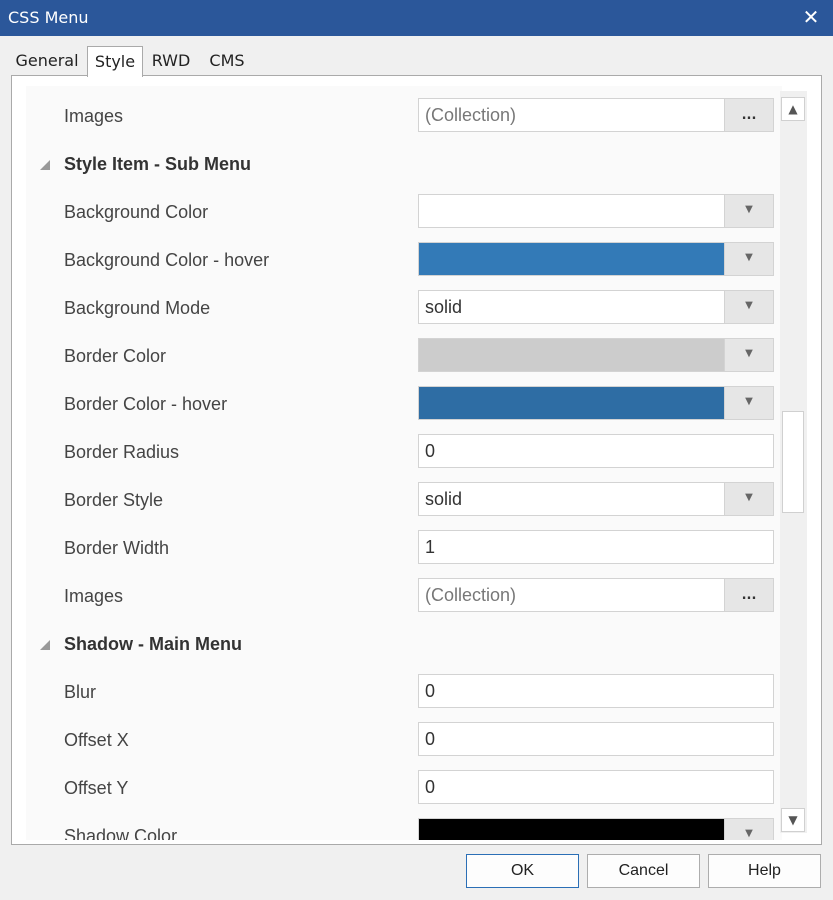 This screenshot has width=833, height=900. What do you see at coordinates (764, 871) in the screenshot?
I see `help-button: Help` at bounding box center [764, 871].